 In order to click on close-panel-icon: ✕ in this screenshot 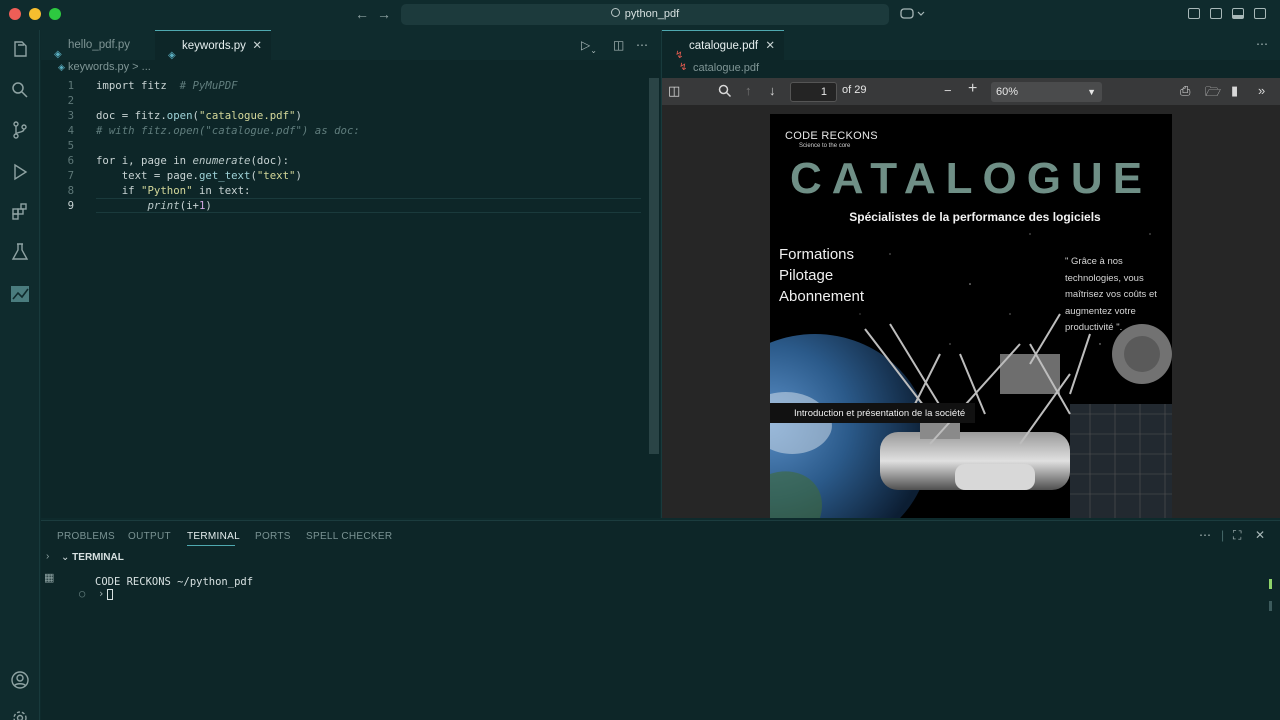, I will do `click(1260, 535)`.